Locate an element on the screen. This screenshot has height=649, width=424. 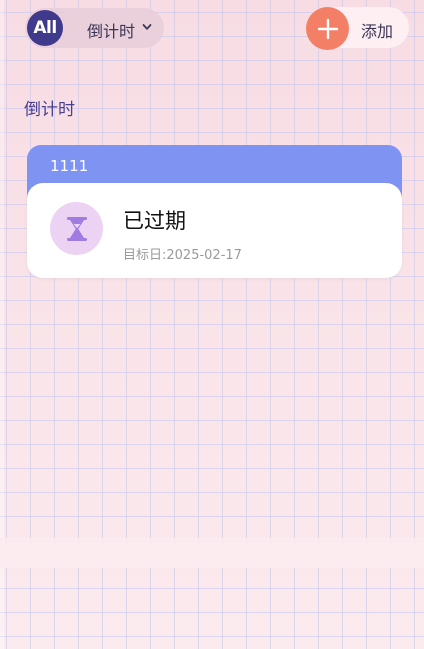
filter-label: 倒计时 is located at coordinates (111, 31).